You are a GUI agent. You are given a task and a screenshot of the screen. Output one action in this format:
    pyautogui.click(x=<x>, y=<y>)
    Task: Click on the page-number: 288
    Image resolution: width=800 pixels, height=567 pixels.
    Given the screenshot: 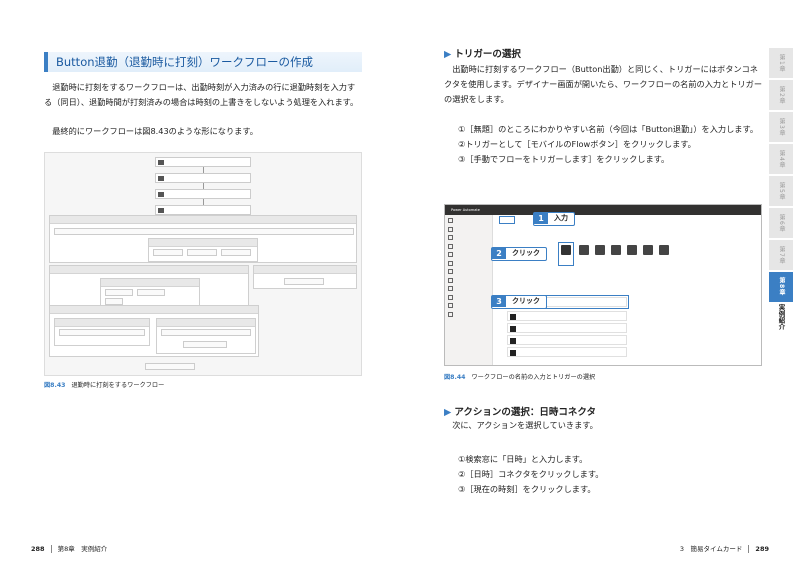 What is the action you would take?
    pyautogui.click(x=38, y=549)
    